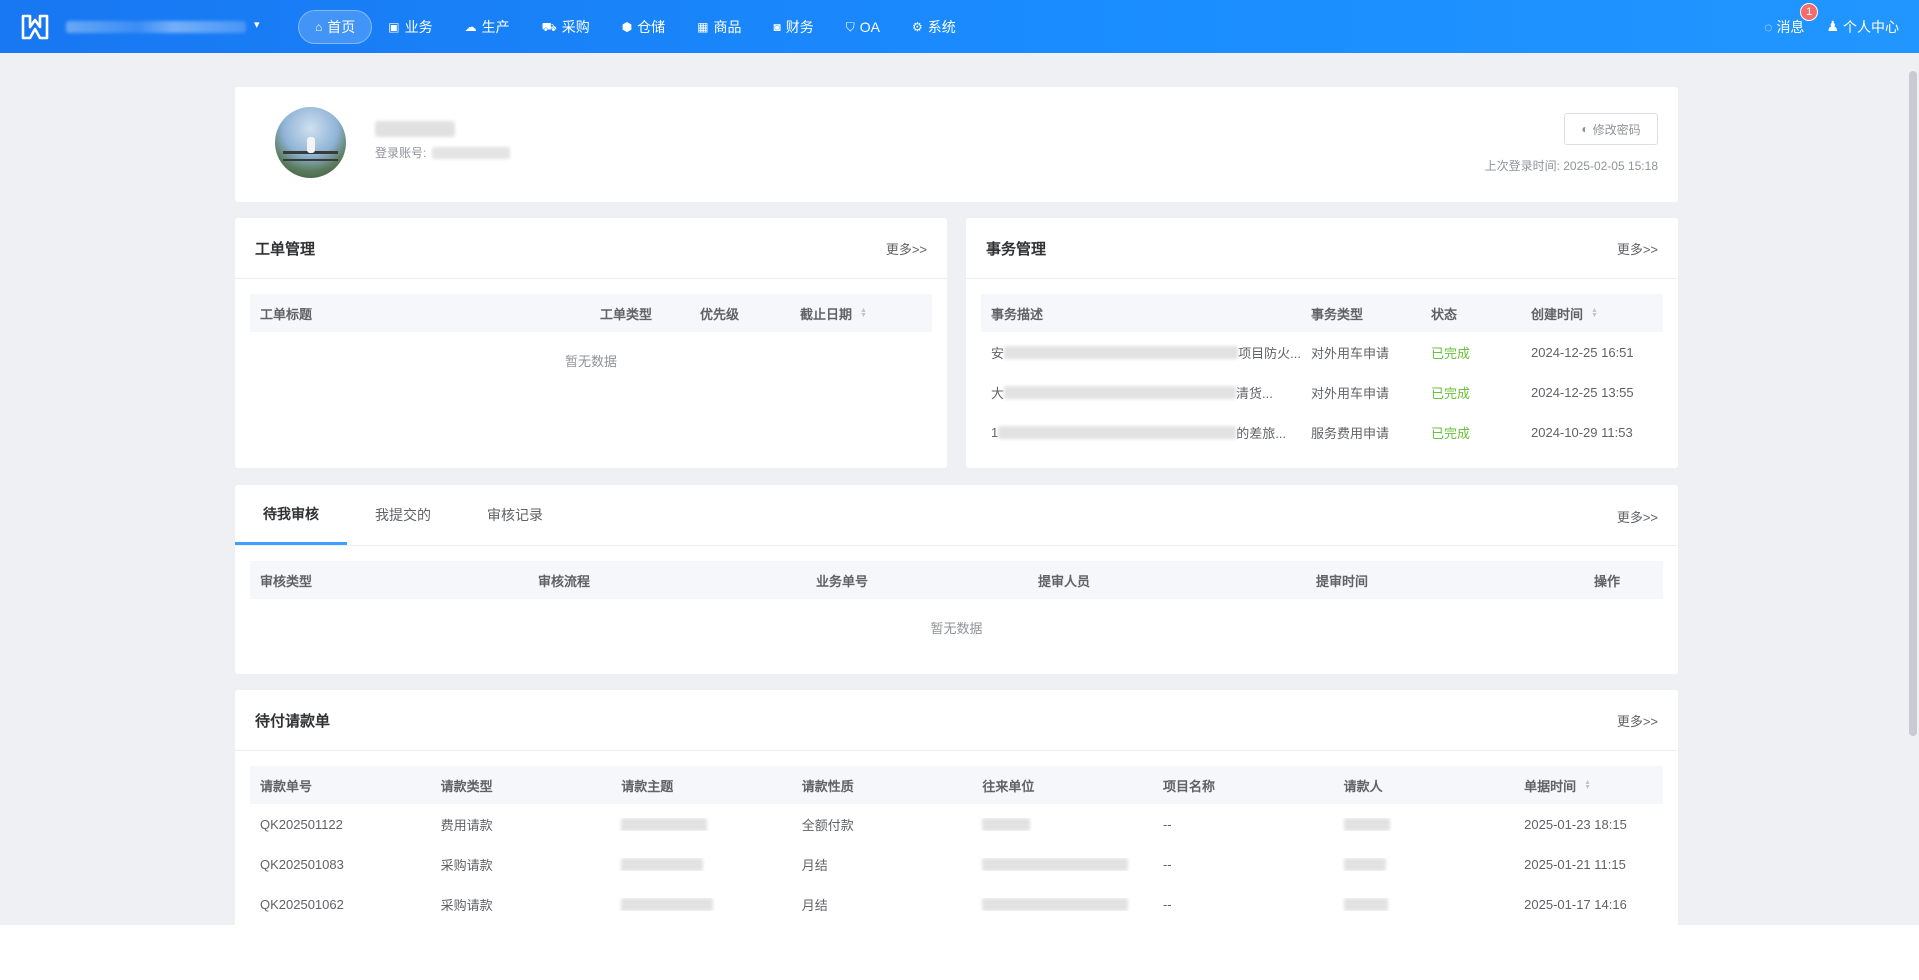 The height and width of the screenshot is (980, 1919). What do you see at coordinates (1913, 403) in the screenshot?
I see `vertical-scrollbar` at bounding box center [1913, 403].